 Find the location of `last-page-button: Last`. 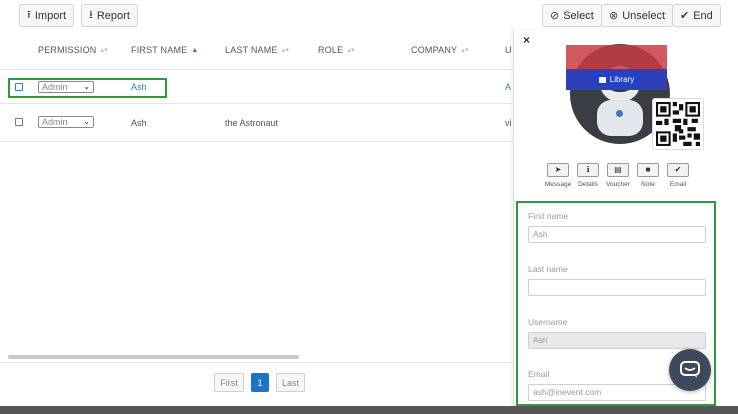

last-page-button: Last is located at coordinates (290, 382).